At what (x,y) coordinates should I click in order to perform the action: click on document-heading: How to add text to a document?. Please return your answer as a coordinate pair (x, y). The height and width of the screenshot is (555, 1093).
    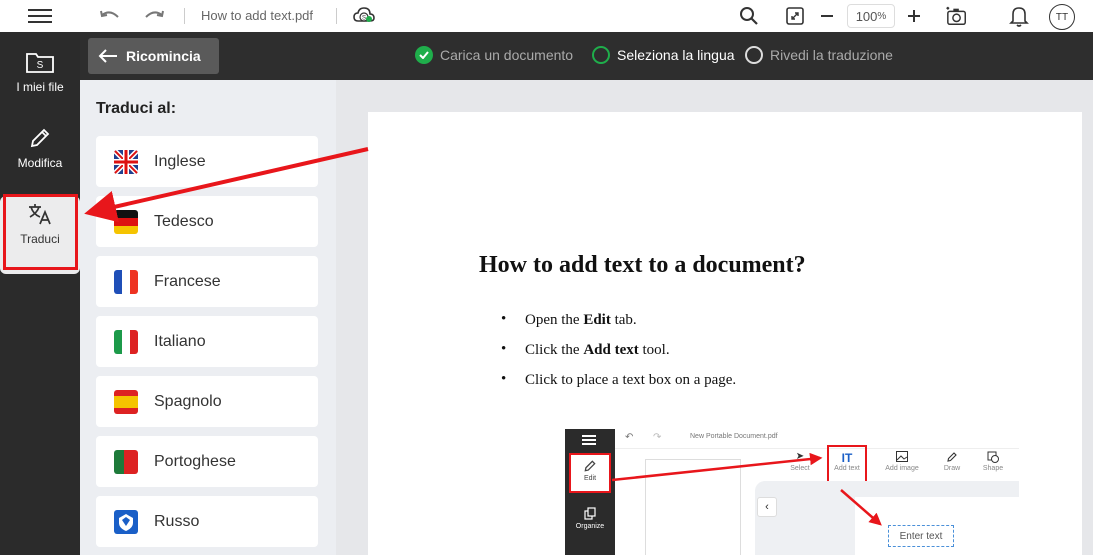
    Looking at the image, I should click on (642, 265).